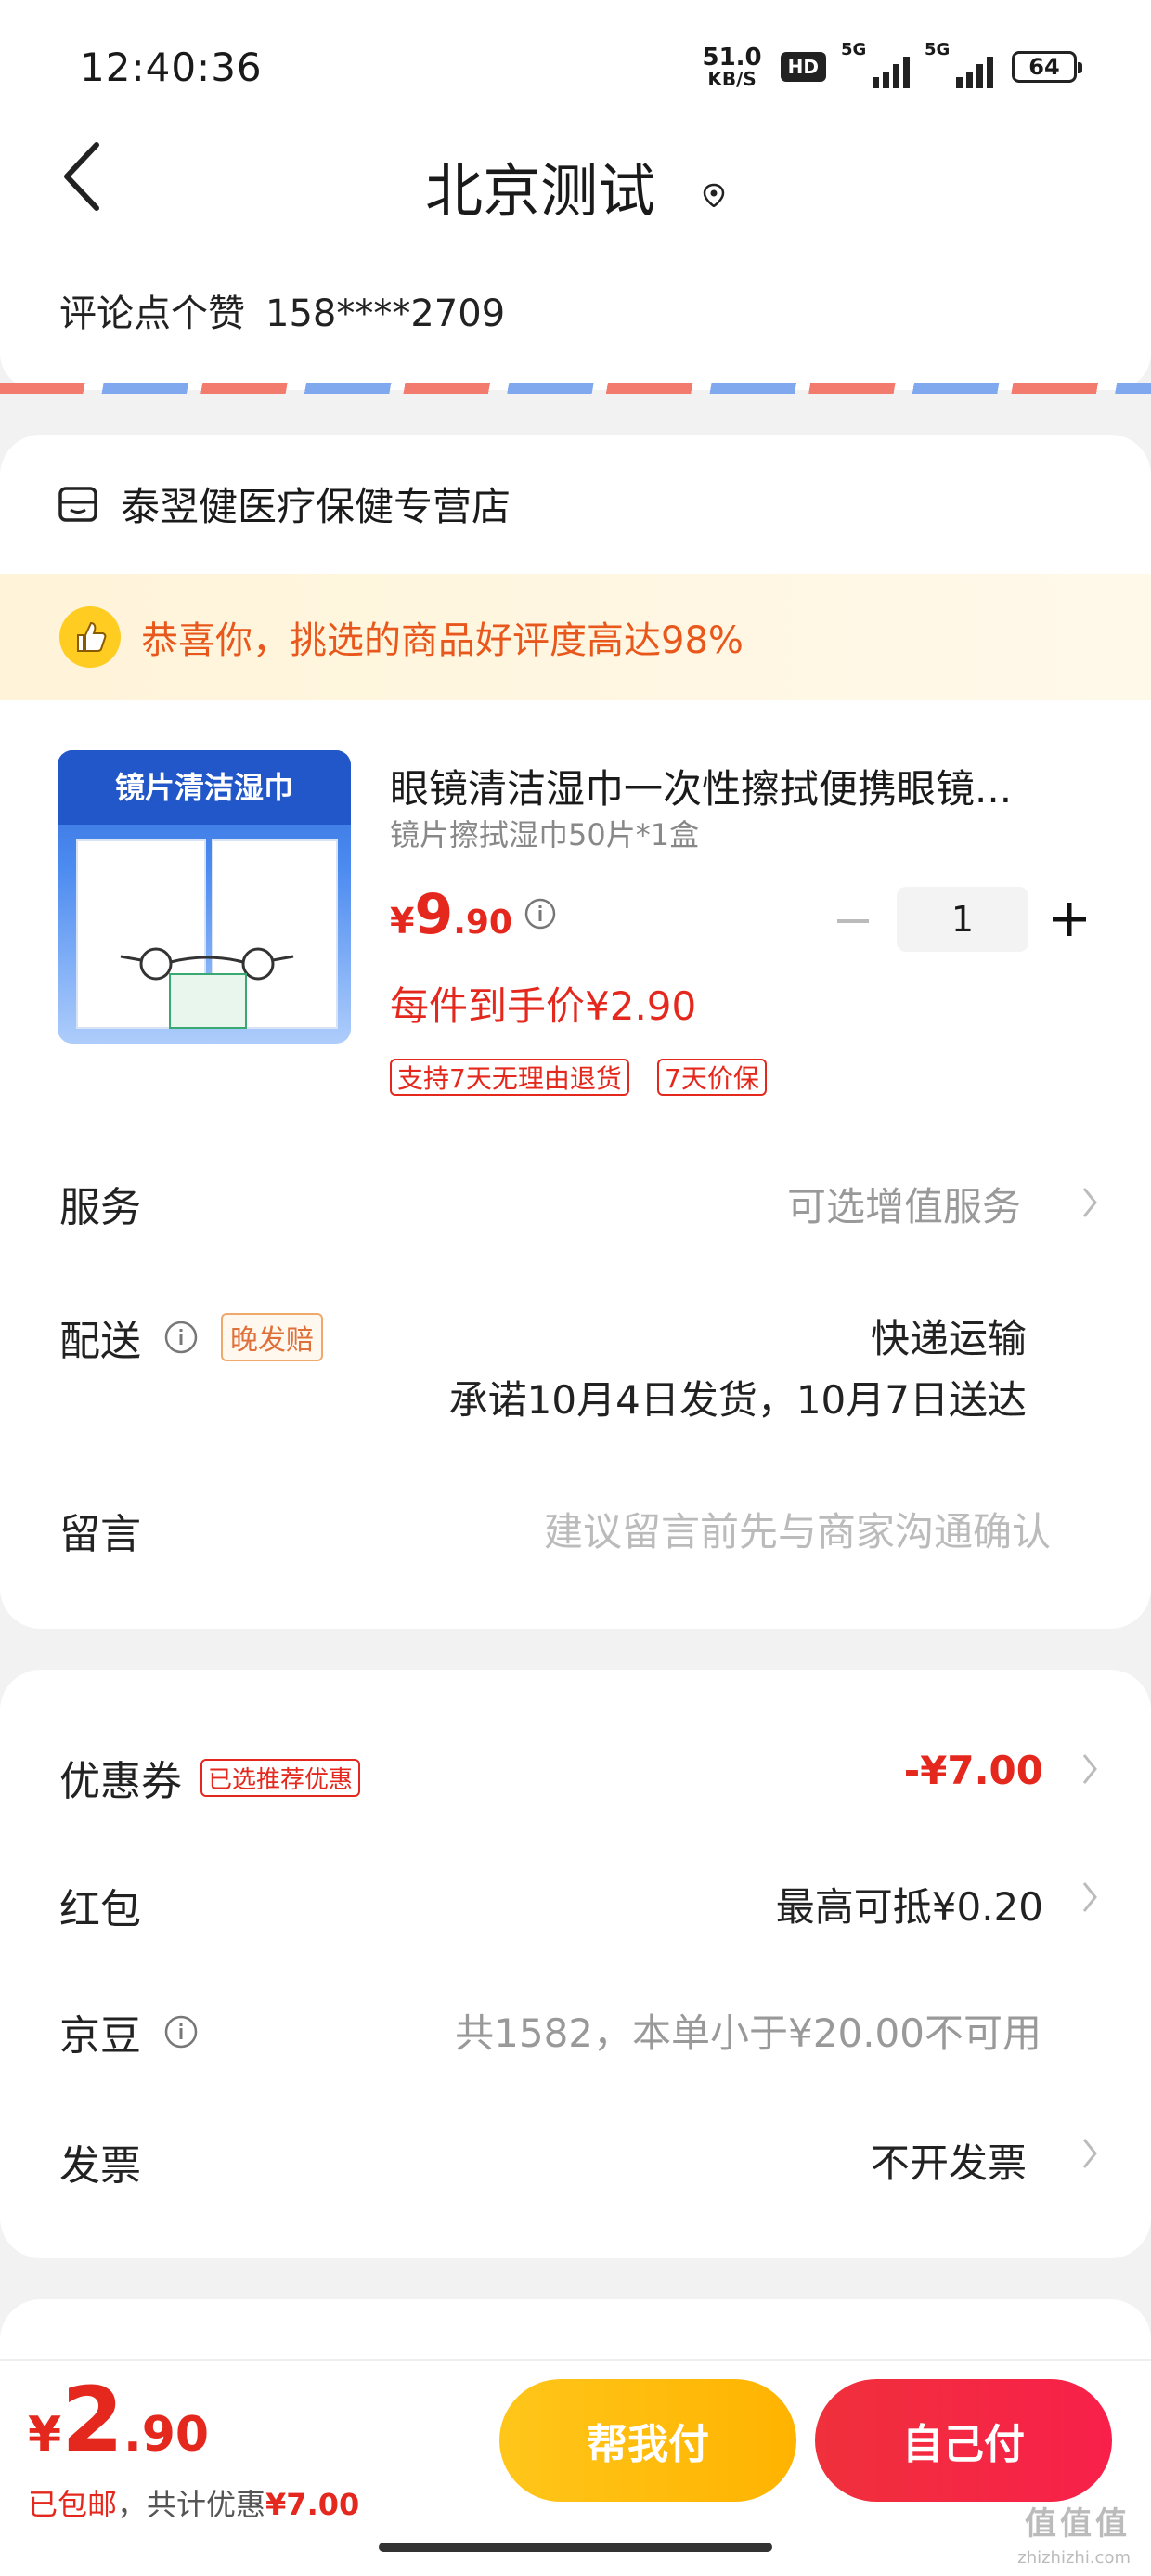 Image resolution: width=1151 pixels, height=2576 pixels. I want to click on home-indicator, so click(575, 2547).